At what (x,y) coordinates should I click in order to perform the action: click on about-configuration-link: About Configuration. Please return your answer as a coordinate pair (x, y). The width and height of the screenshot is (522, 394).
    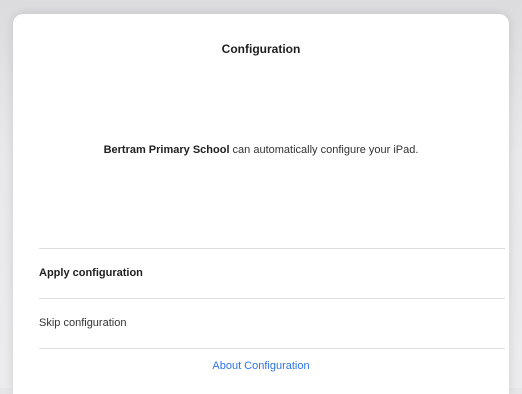
    Looking at the image, I should click on (261, 366).